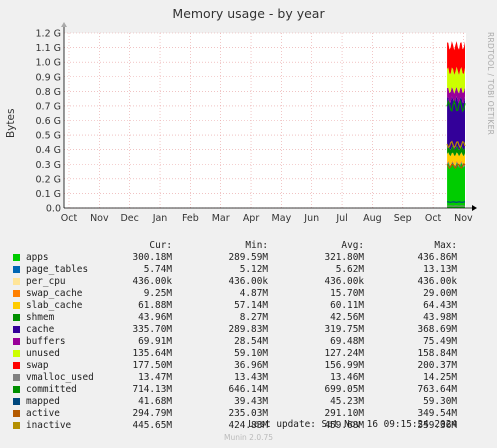 This screenshot has width=497, height=448. Describe the element at coordinates (344, 365) in the screenshot. I see `legend-avg: 156.99M` at that location.